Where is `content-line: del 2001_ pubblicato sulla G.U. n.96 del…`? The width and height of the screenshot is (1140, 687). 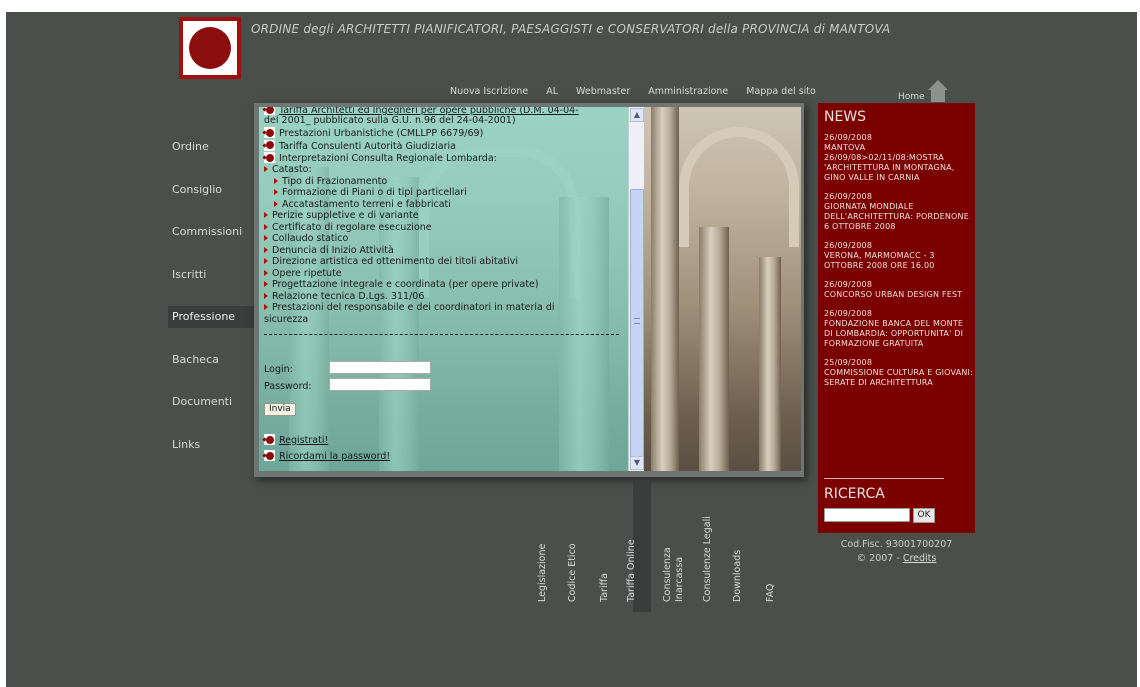 content-line: del 2001_ pubblicato sulla G.U. n.96 del… is located at coordinates (390, 120).